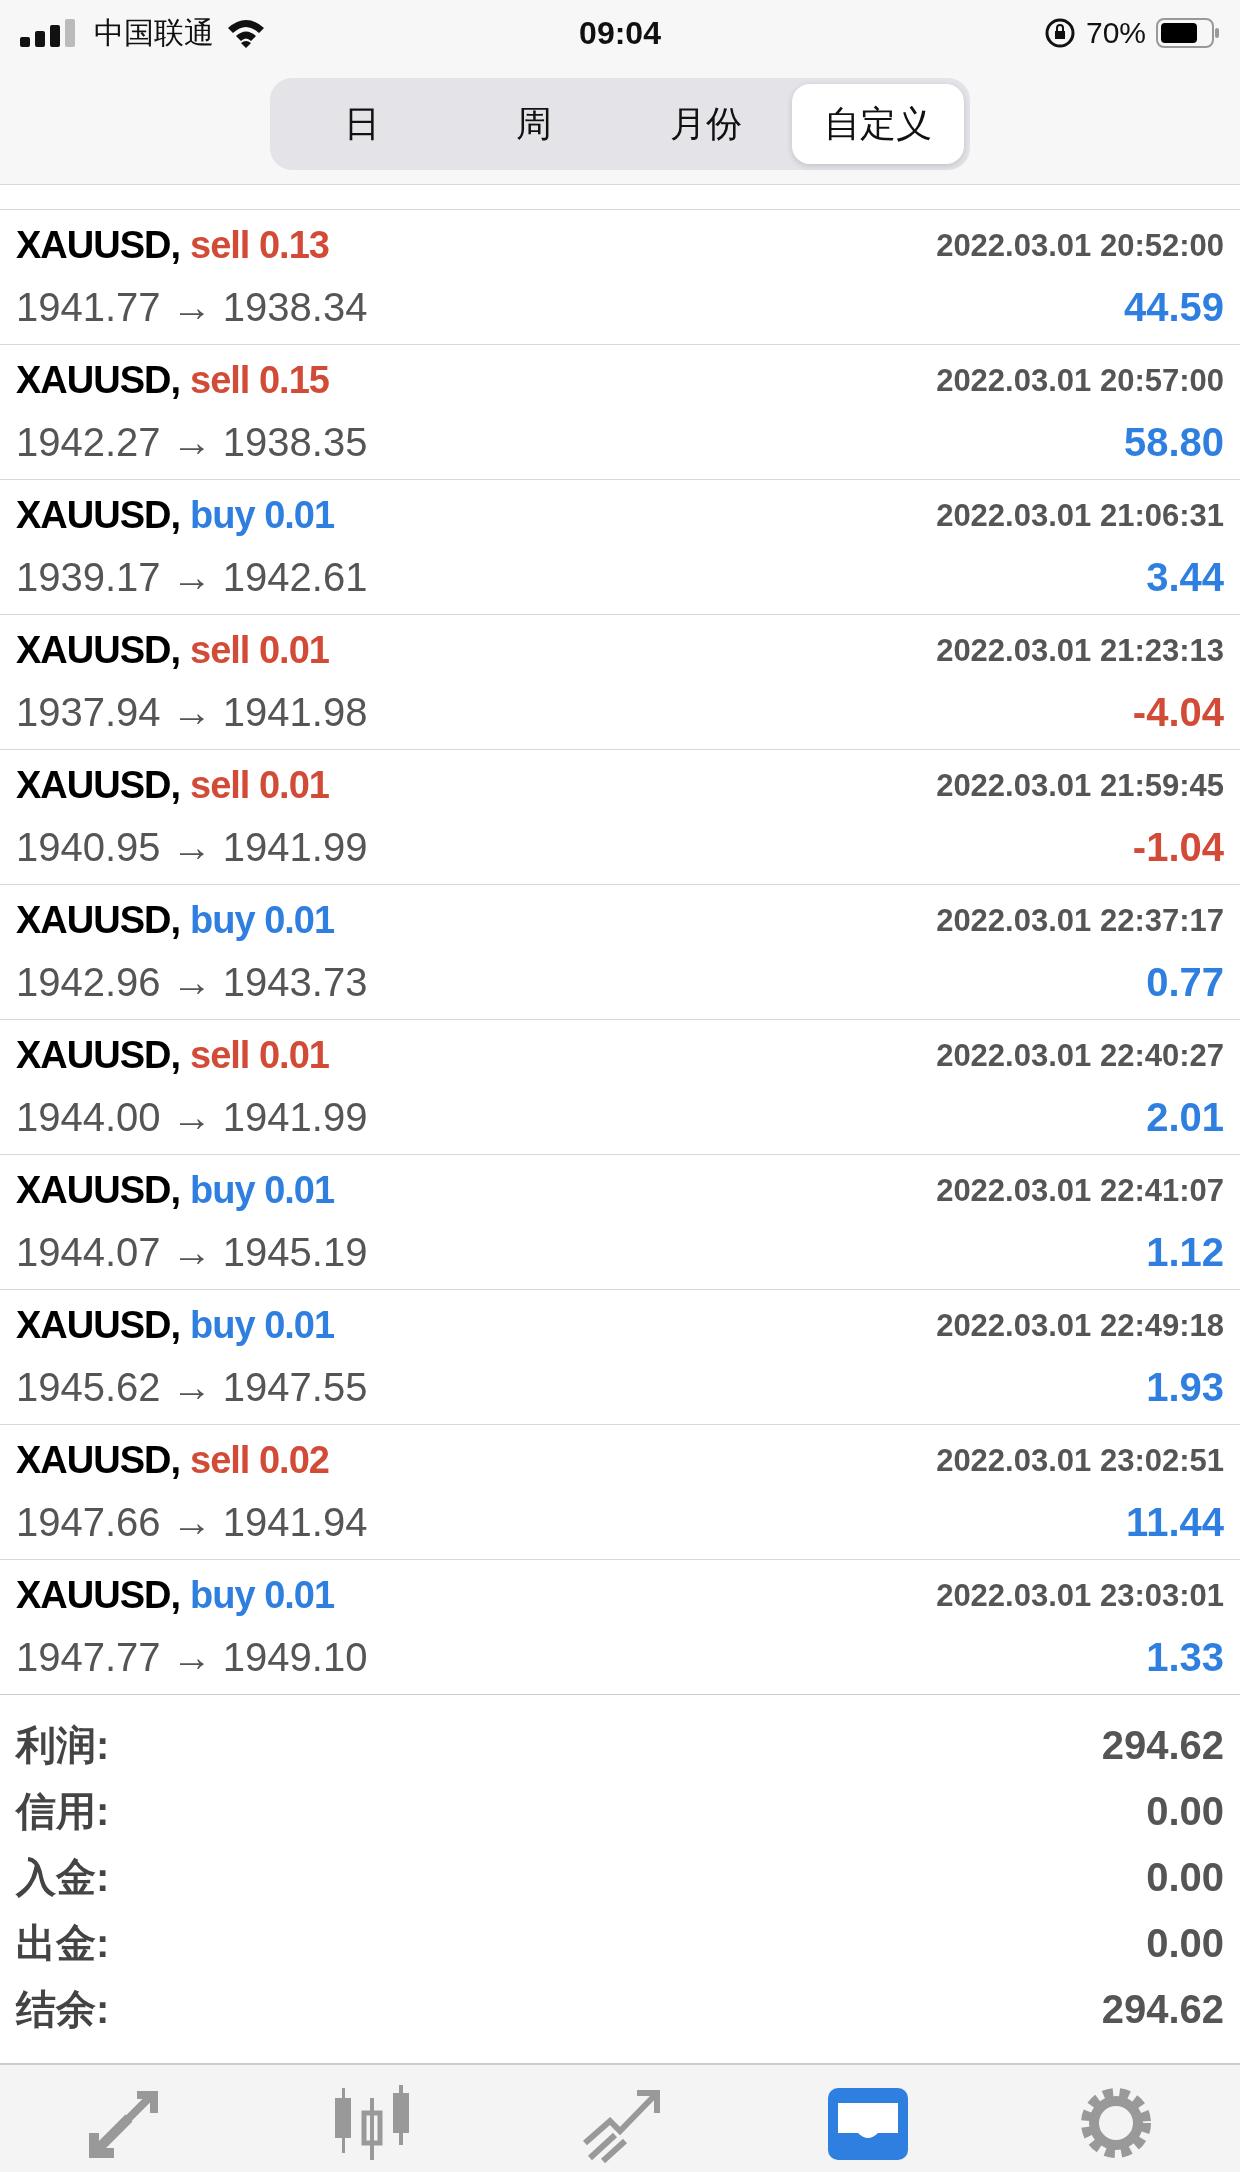  What do you see at coordinates (192, 1523) in the screenshot?
I see `price-range: 1947.66 → 1941.94` at bounding box center [192, 1523].